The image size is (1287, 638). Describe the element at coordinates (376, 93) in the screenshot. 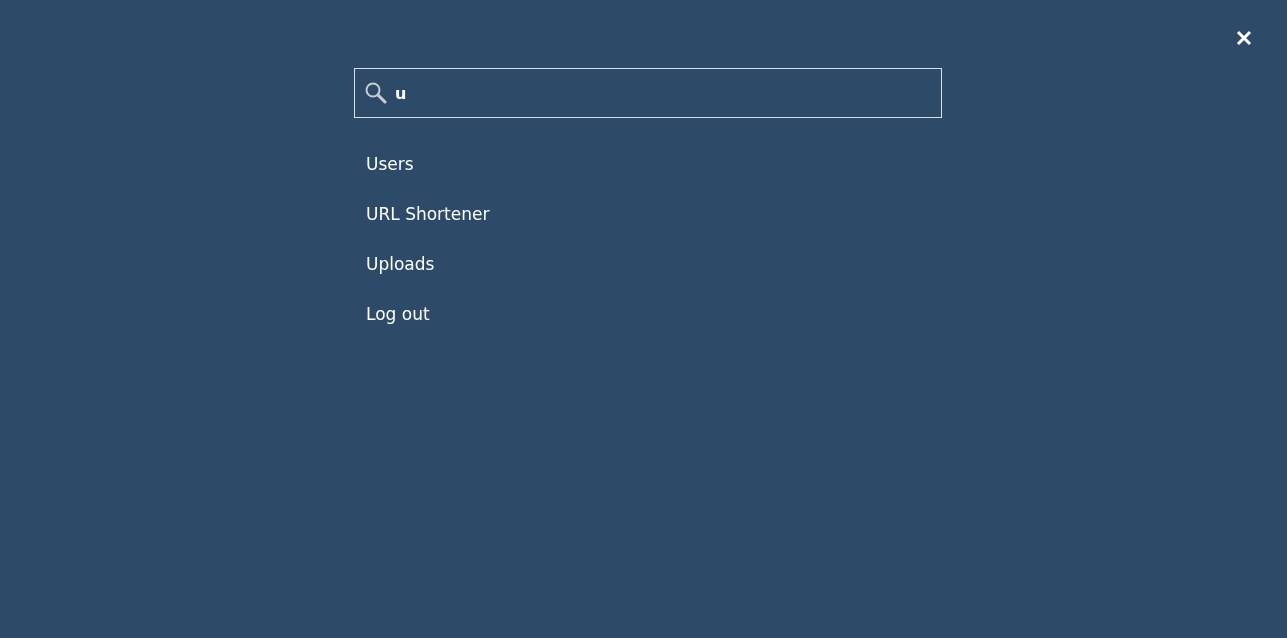

I see `search-icon` at that location.